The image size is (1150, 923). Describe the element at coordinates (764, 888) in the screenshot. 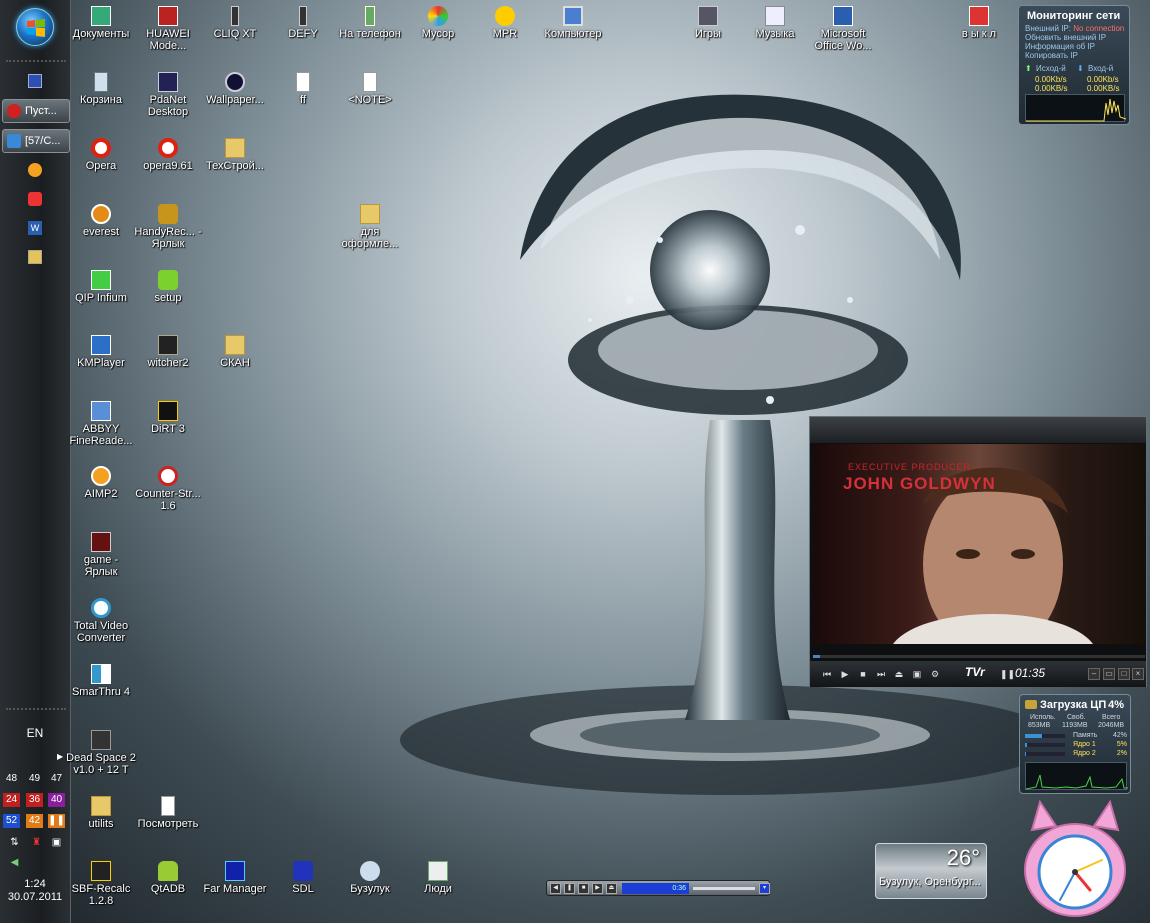

I see `mini-menu-button: ▾` at that location.